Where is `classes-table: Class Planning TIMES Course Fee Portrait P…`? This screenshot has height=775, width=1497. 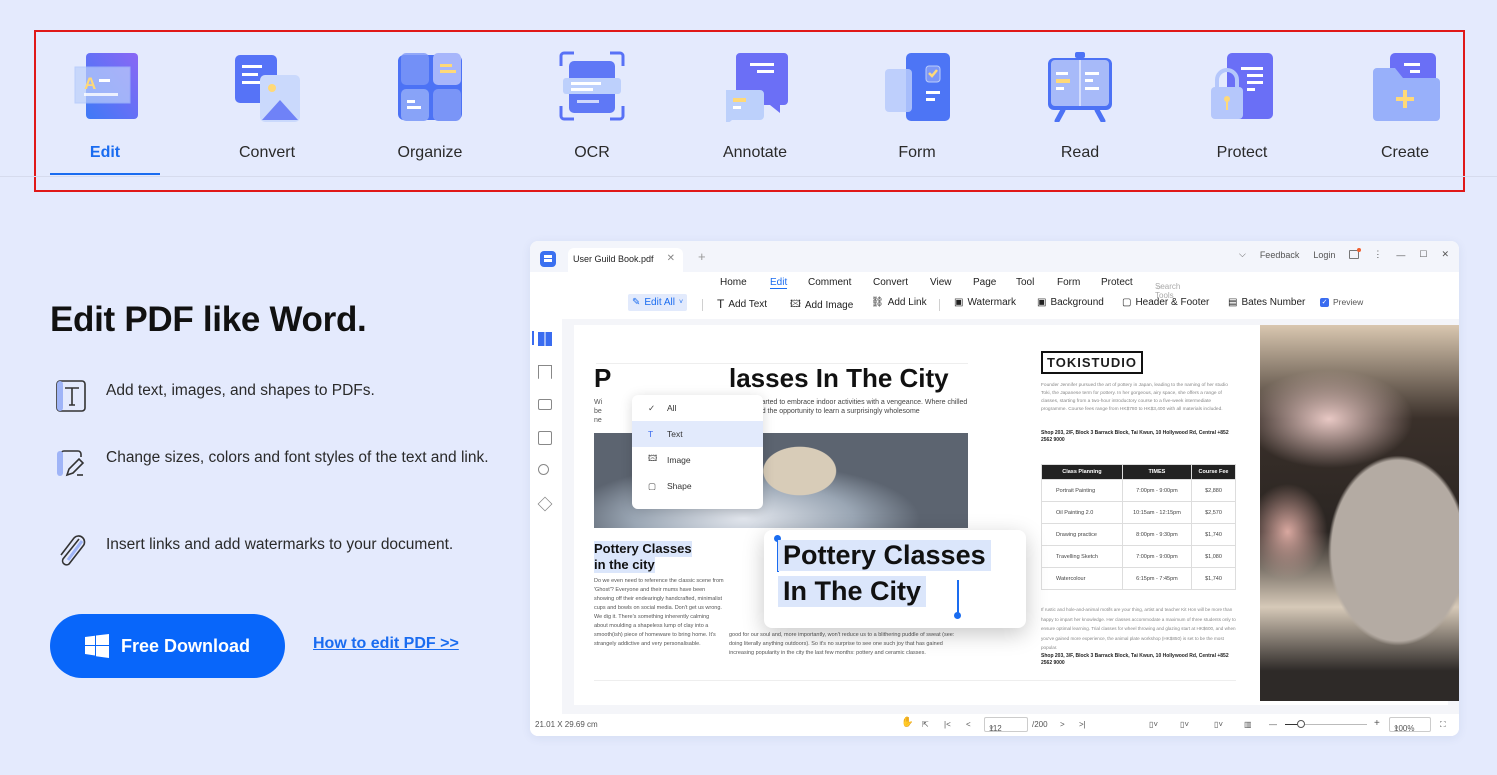
classes-table: Class Planning TIMES Course Fee Portrait P… is located at coordinates (1138, 527).